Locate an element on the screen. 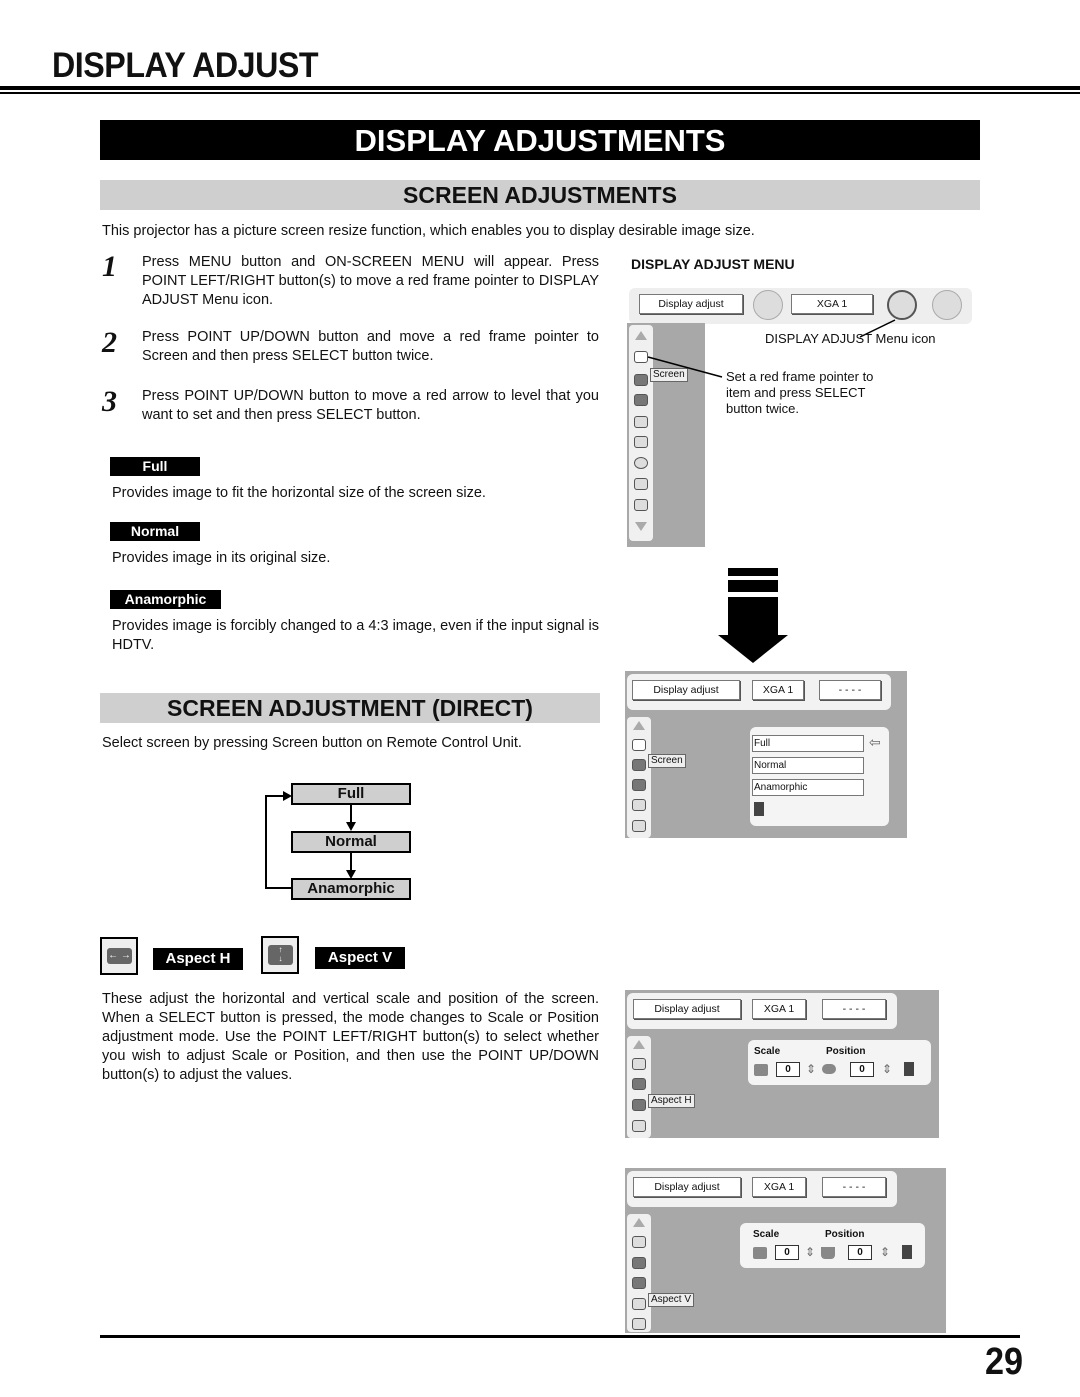 This screenshot has height=1397, width=1080. osd-item-label-screen: Screen is located at coordinates (667, 761).